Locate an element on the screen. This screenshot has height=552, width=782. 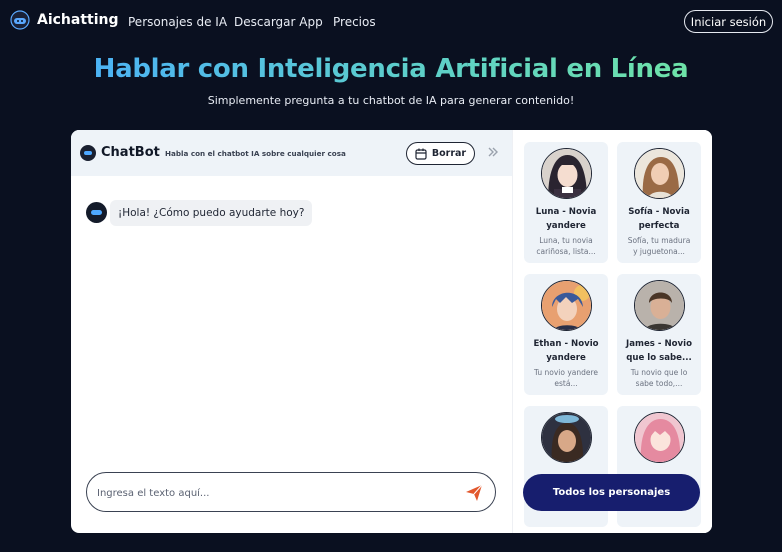
chat-title: ChatBot is located at coordinates (130, 152).